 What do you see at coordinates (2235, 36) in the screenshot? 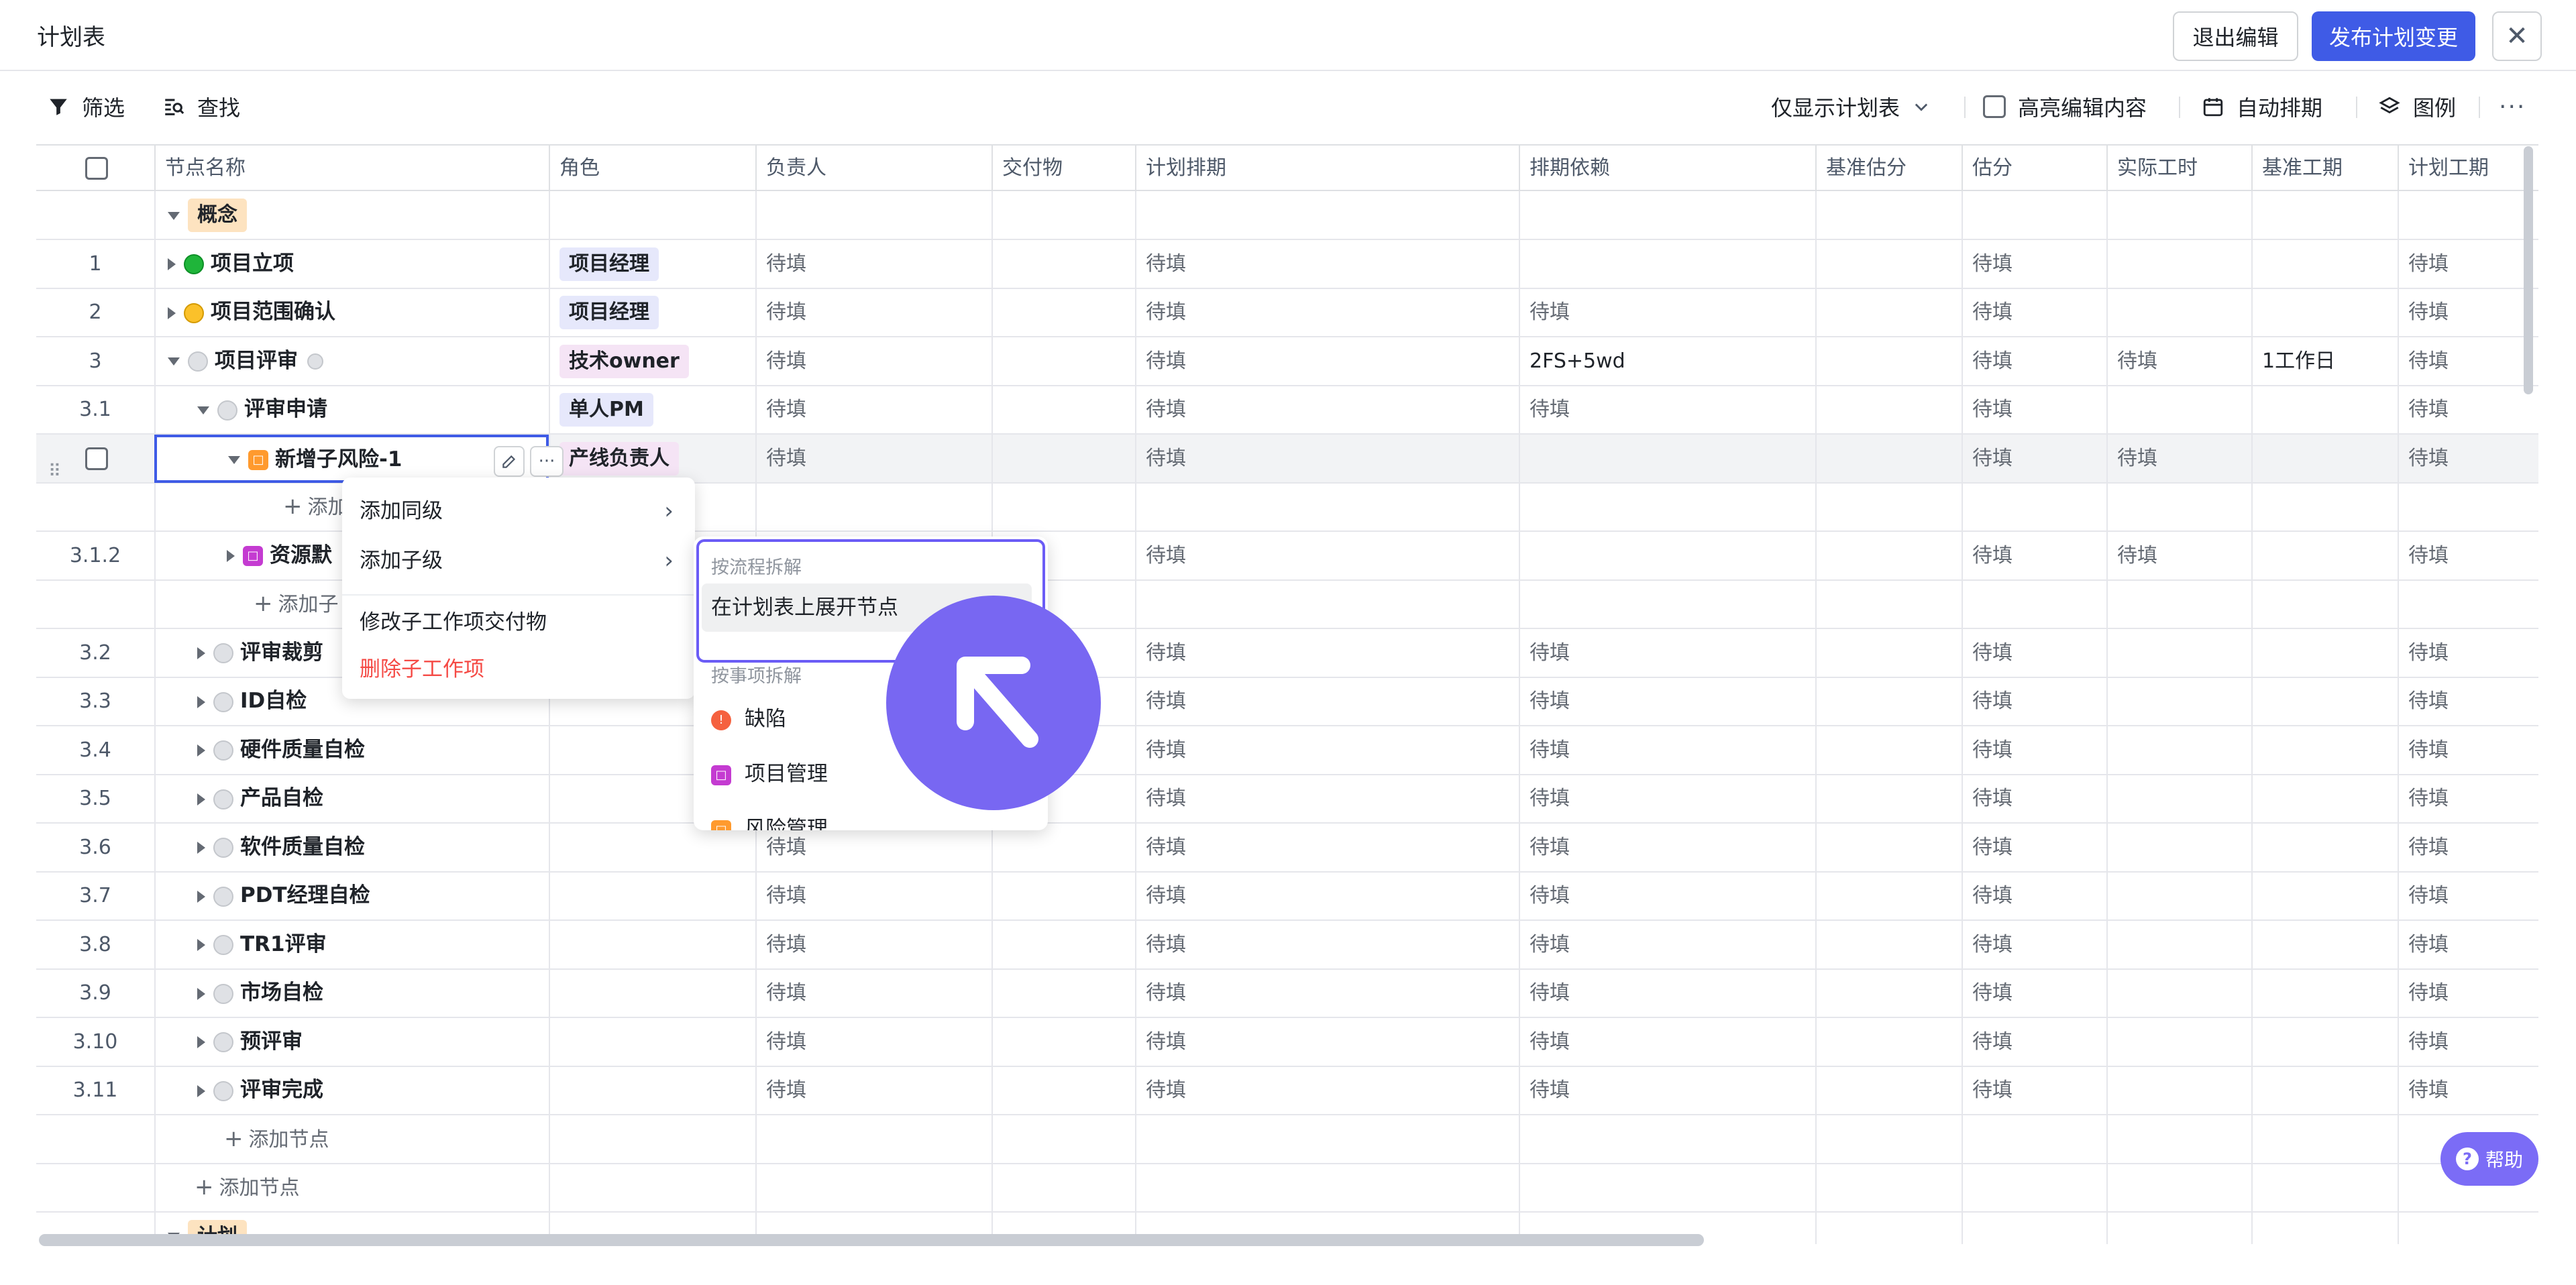
I see `exit-edit-button: 退出编辑` at bounding box center [2235, 36].